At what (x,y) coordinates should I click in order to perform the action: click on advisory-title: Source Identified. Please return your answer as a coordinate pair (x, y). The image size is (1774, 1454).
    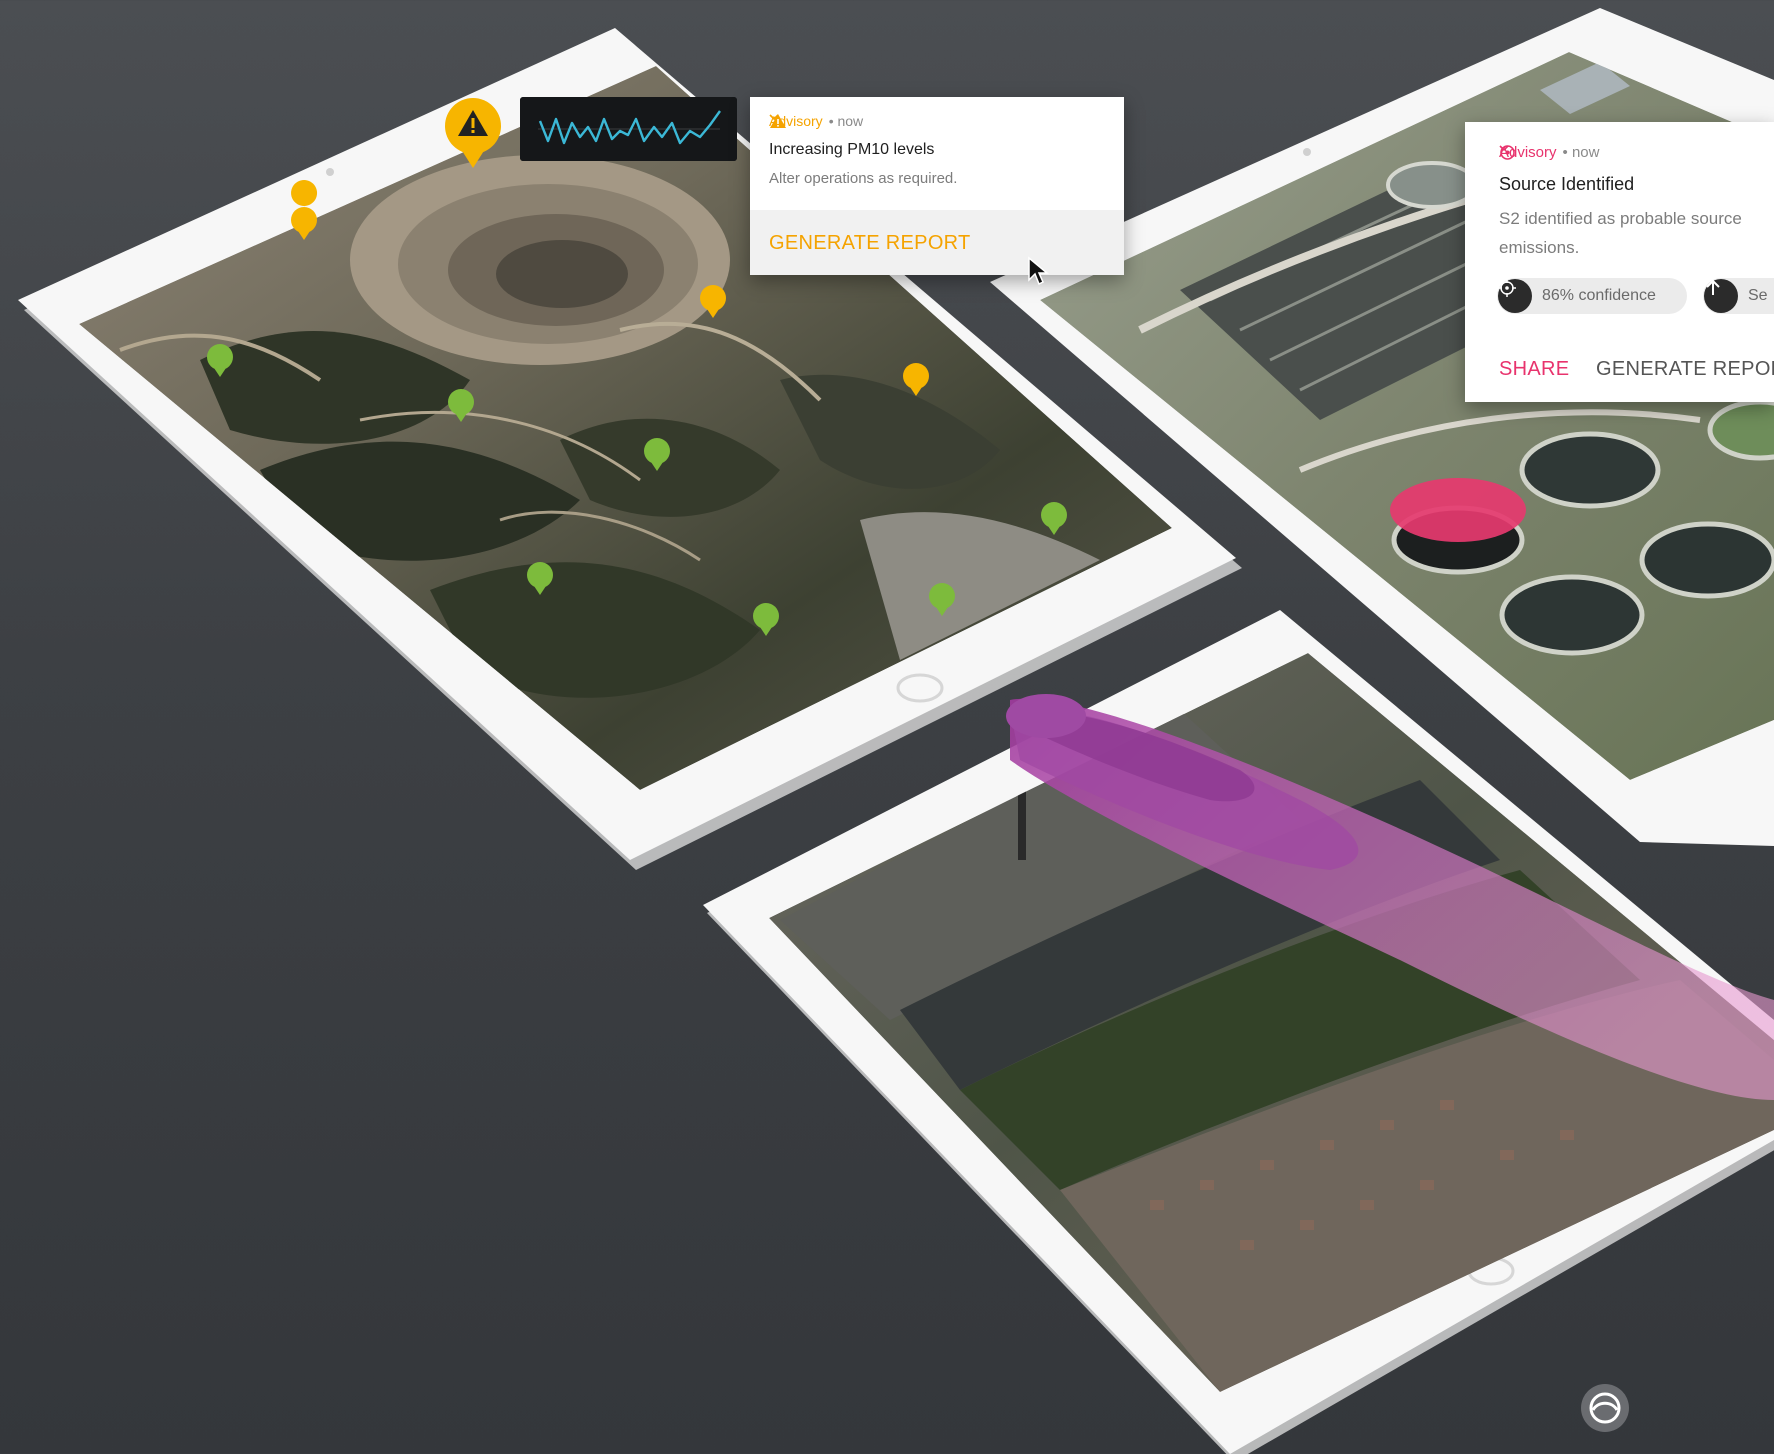
    Looking at the image, I should click on (1567, 184).